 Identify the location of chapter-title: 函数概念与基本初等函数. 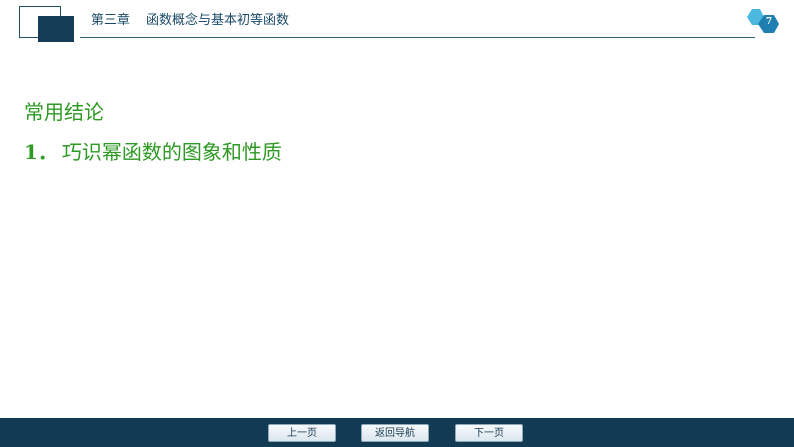
(218, 20).